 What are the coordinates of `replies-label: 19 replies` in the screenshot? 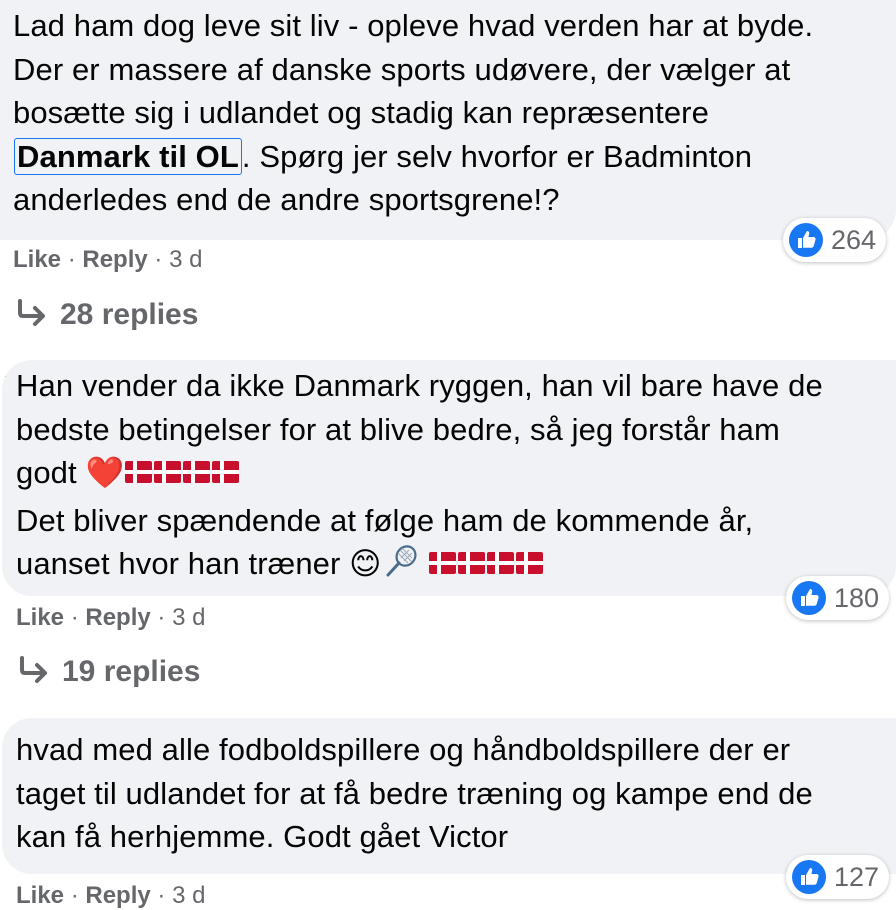 It's located at (131, 671).